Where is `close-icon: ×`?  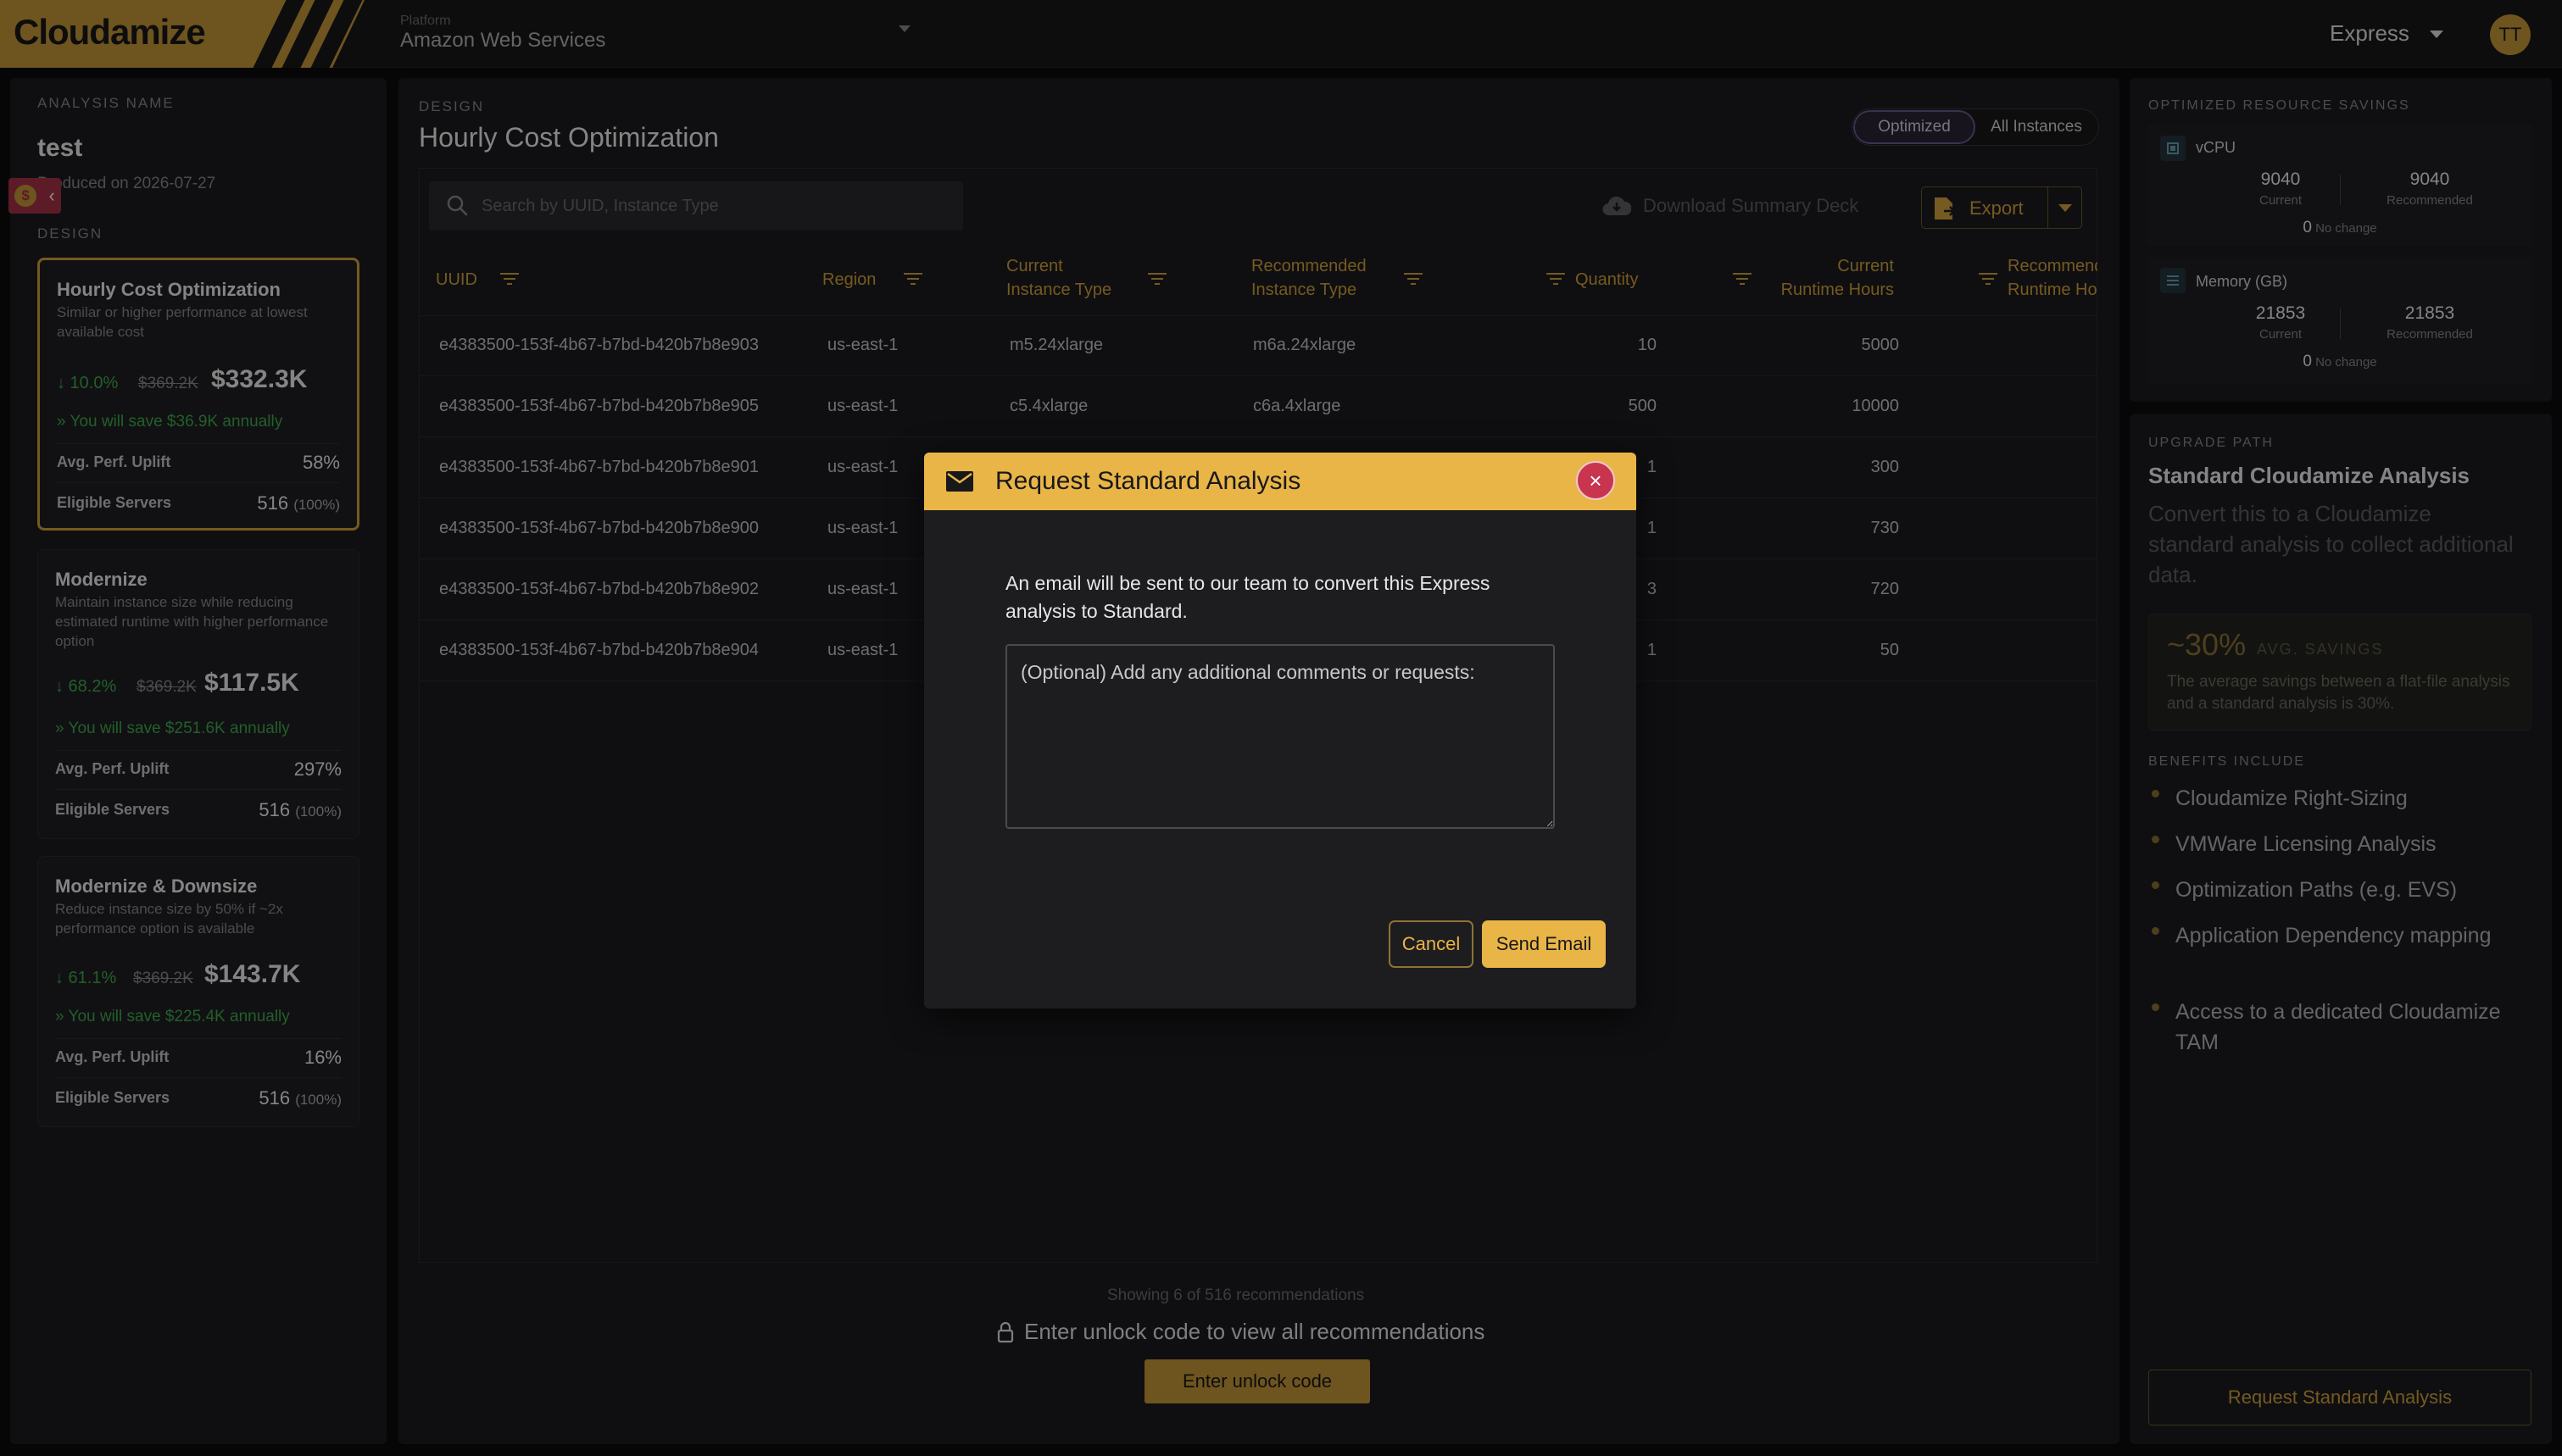 close-icon: × is located at coordinates (1595, 480).